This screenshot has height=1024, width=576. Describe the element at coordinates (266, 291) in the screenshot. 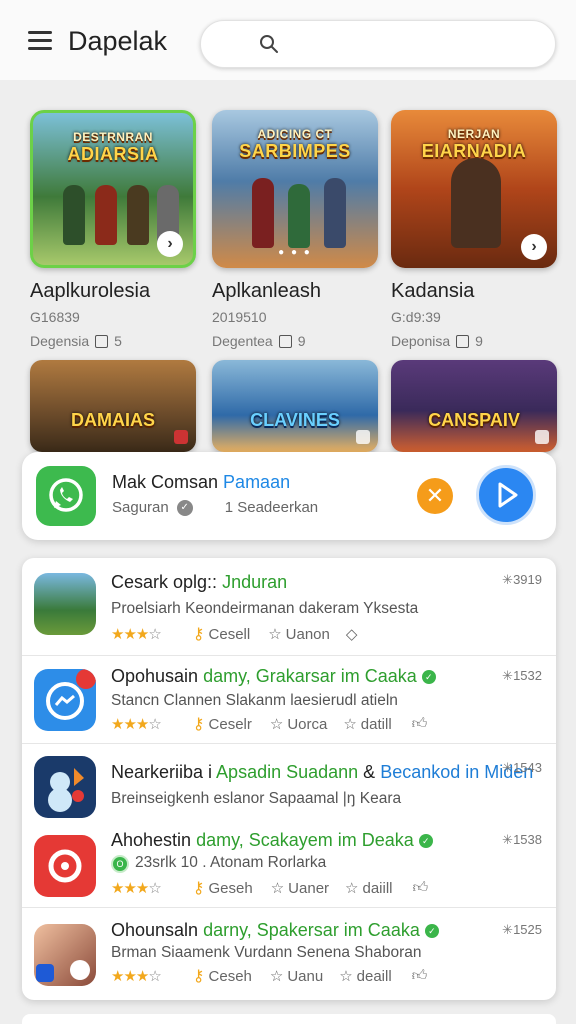

I see `game-name: Aplkanleash` at that location.